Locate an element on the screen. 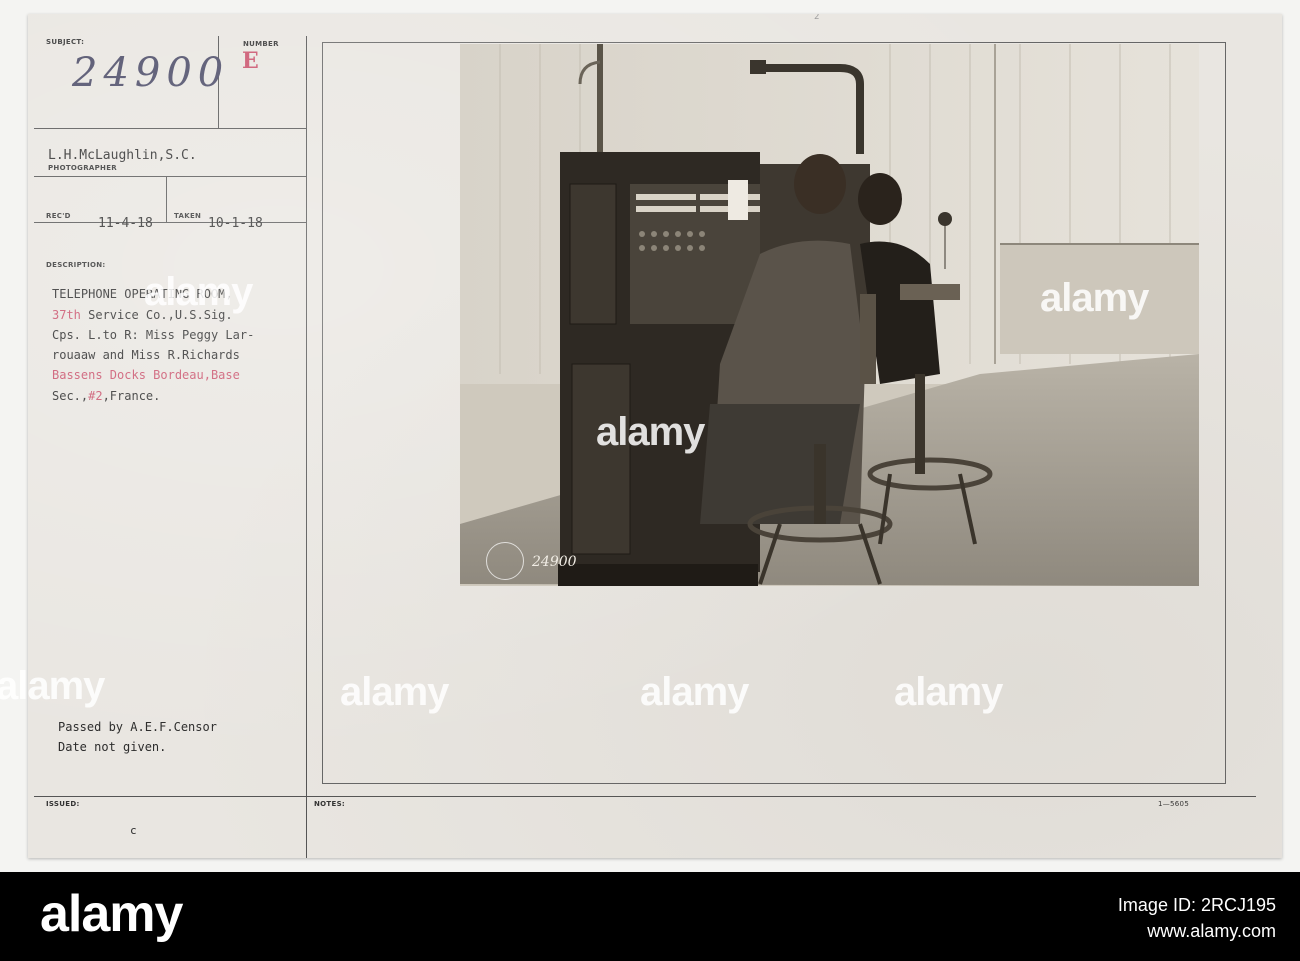 The image size is (1300, 961). description-label: DESCRIPTION: is located at coordinates (76, 265).